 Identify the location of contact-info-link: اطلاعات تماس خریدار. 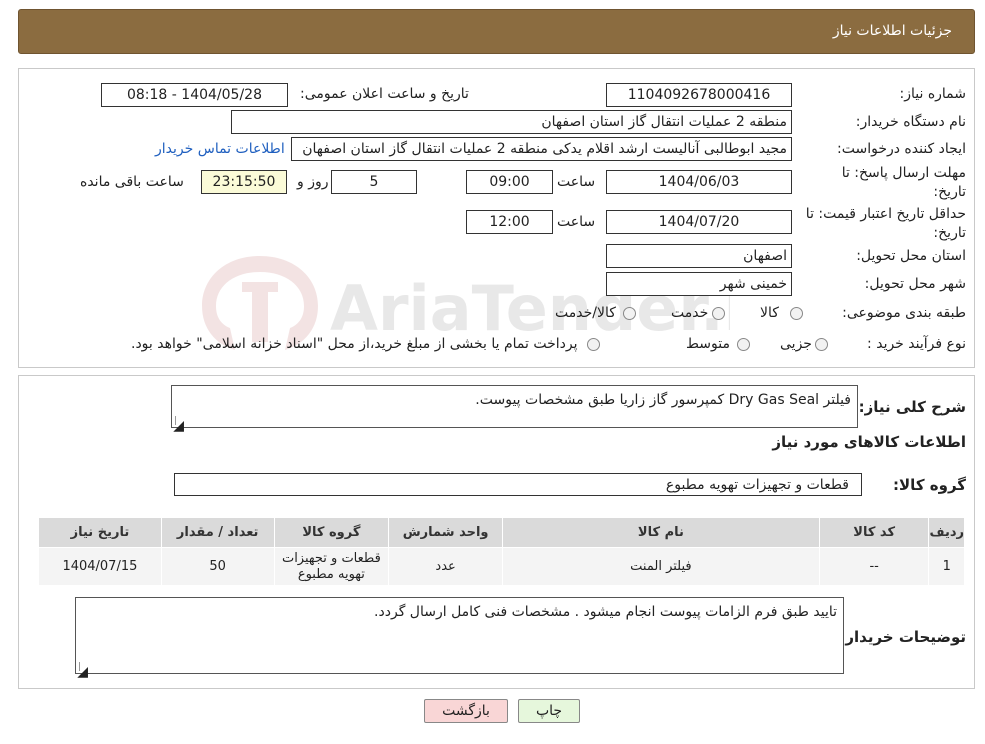
(220, 149).